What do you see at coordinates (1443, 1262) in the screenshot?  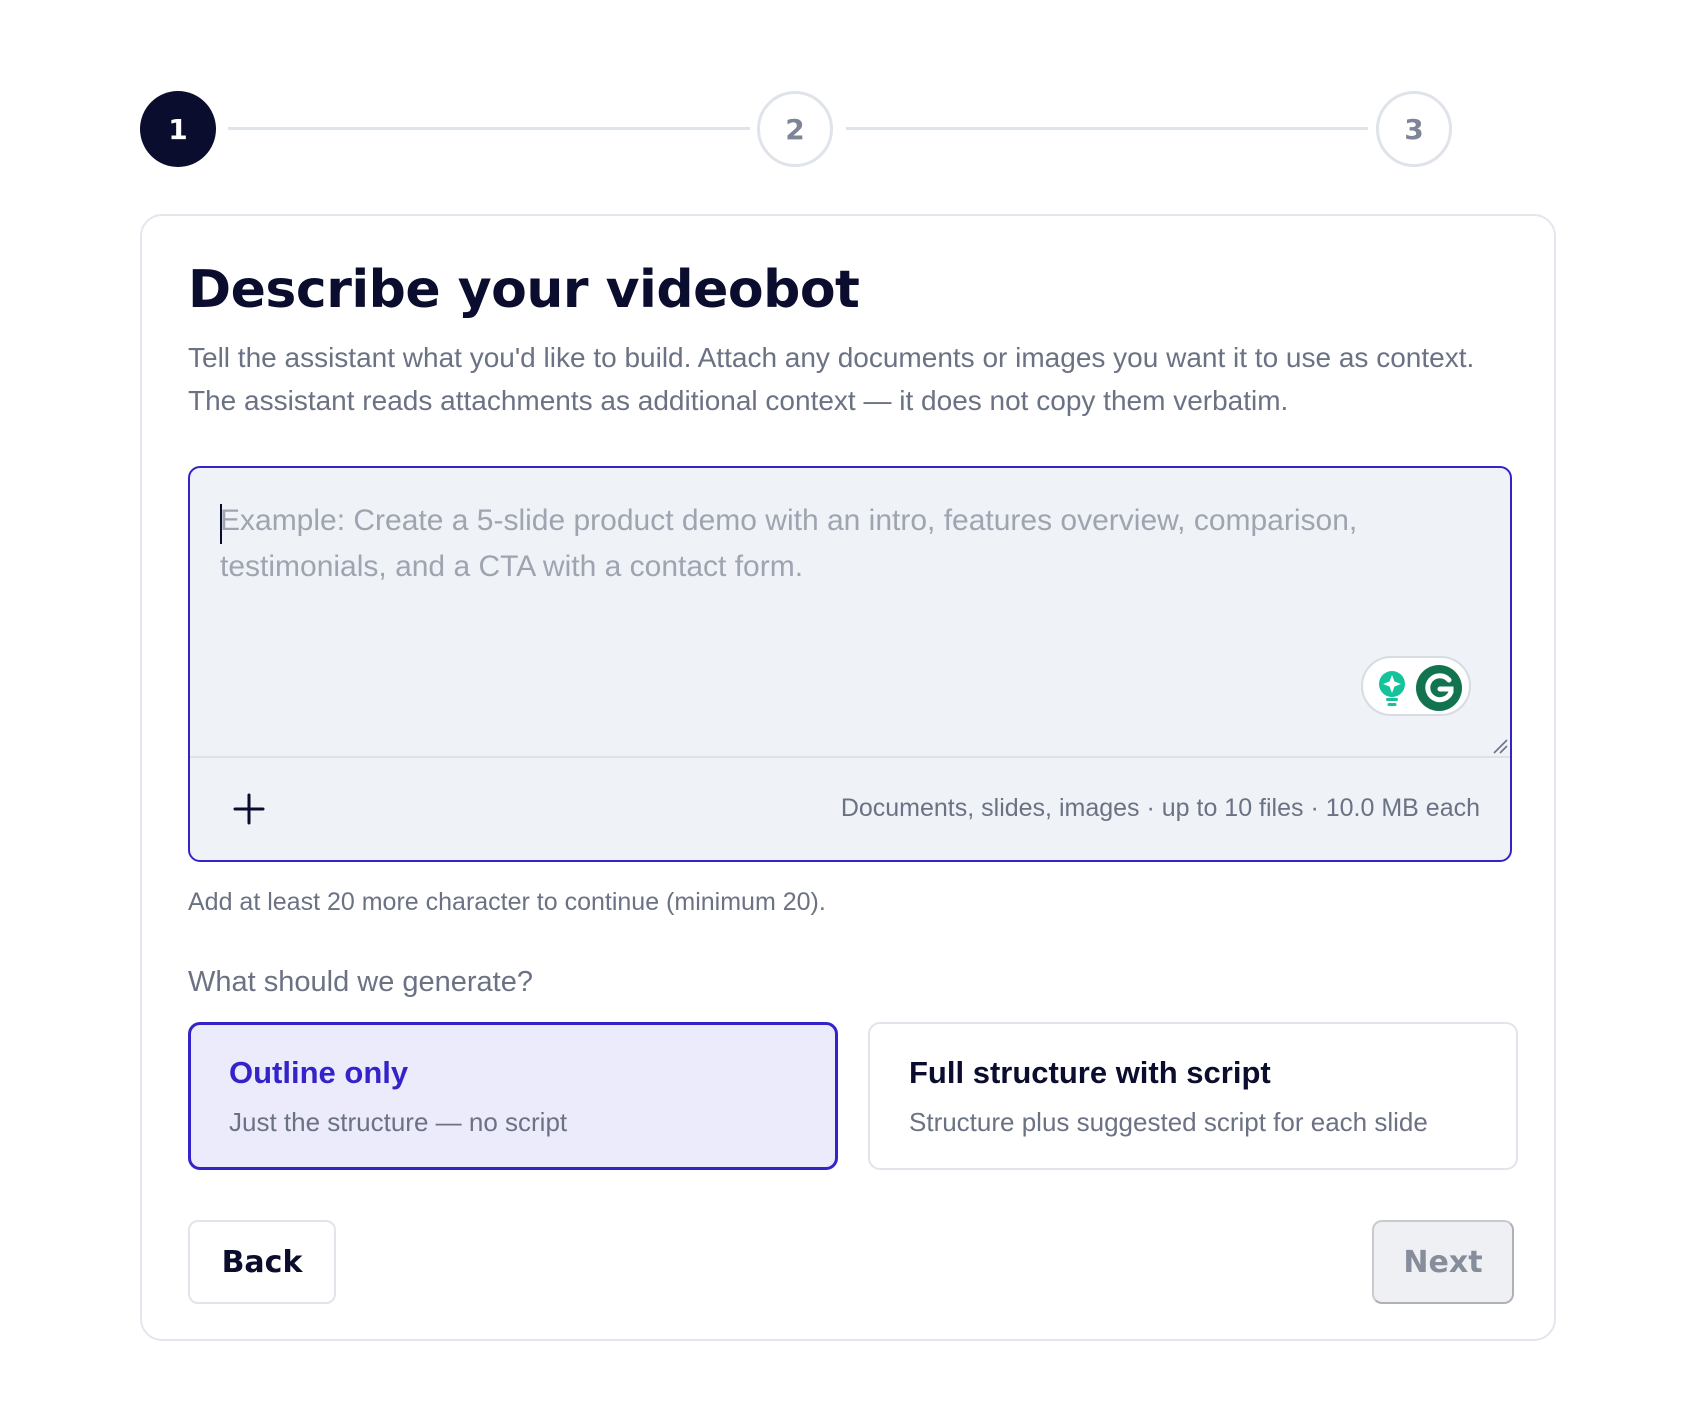 I see `next-button: Next` at bounding box center [1443, 1262].